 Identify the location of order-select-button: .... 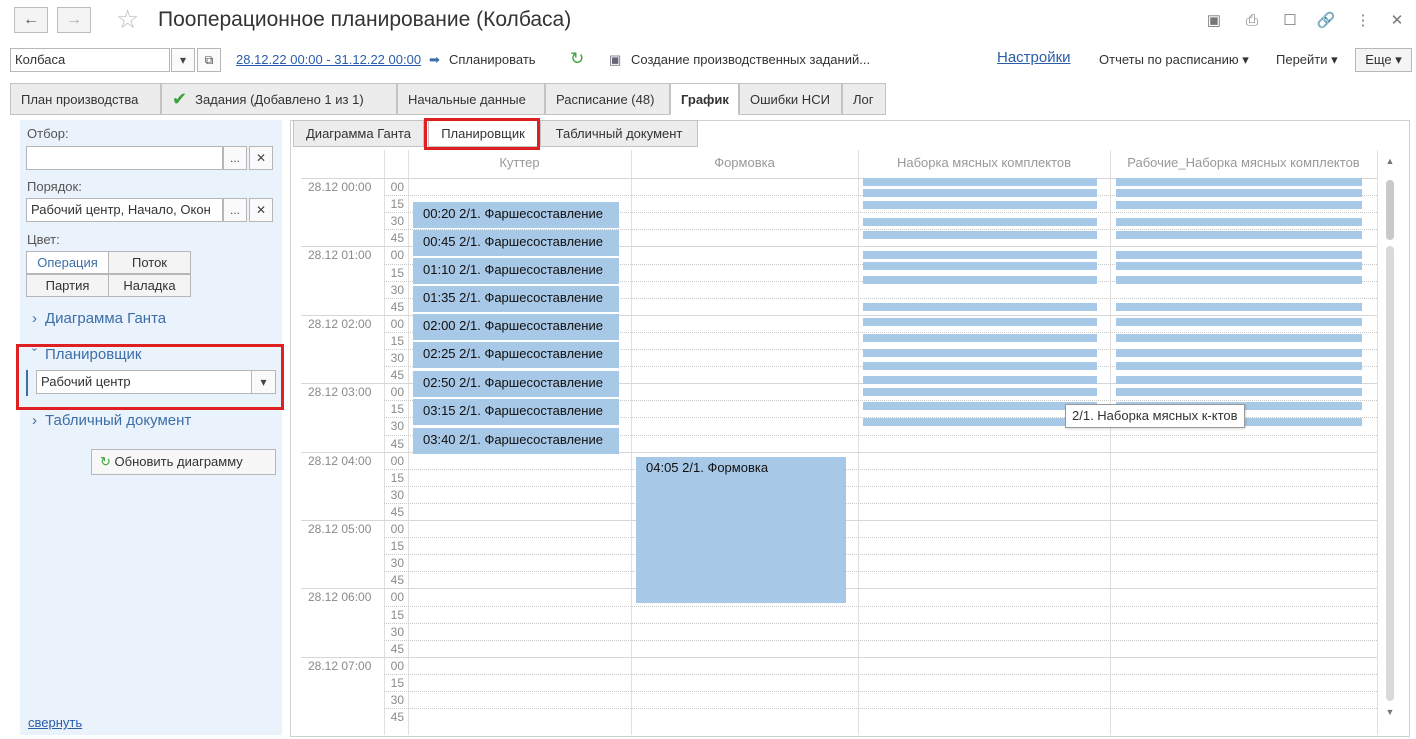
(235, 210).